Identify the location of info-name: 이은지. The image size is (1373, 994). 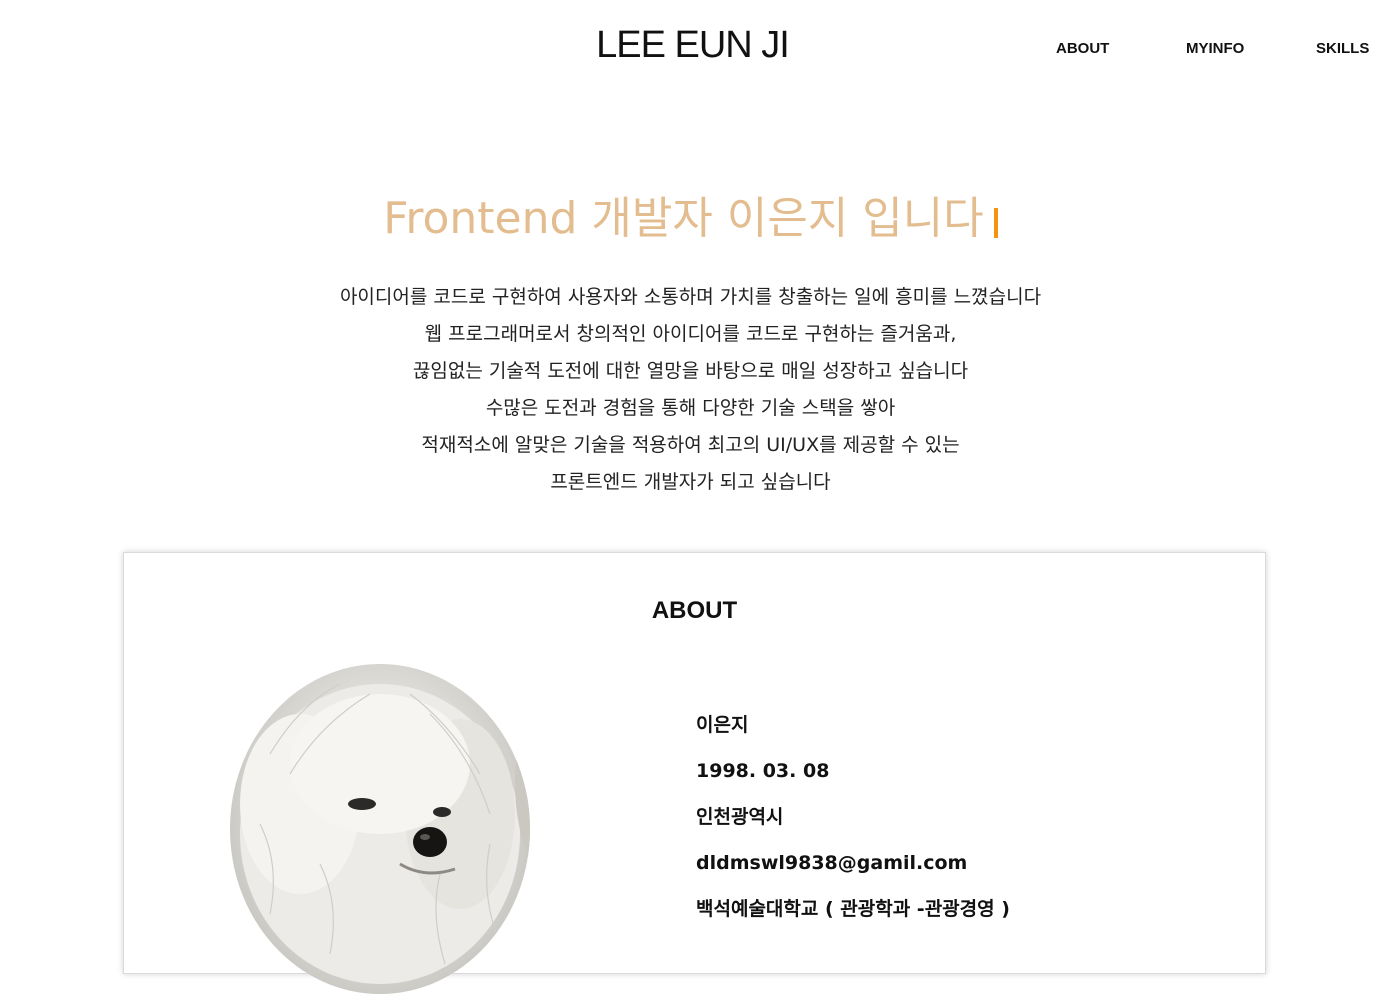
(722, 725).